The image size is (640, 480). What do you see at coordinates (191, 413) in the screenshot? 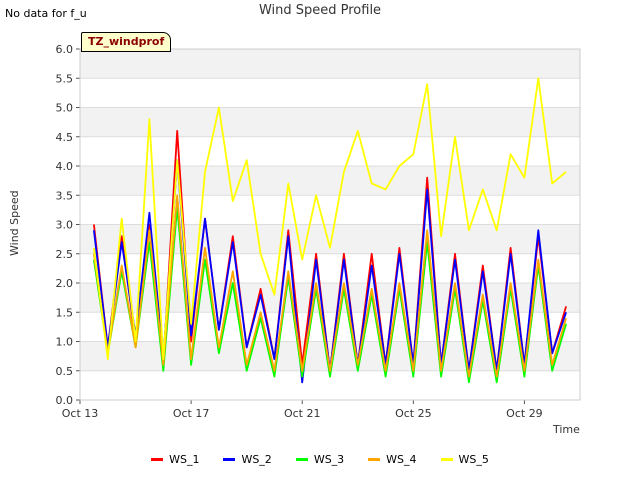
I see `x-tick-label: Oct 17` at bounding box center [191, 413].